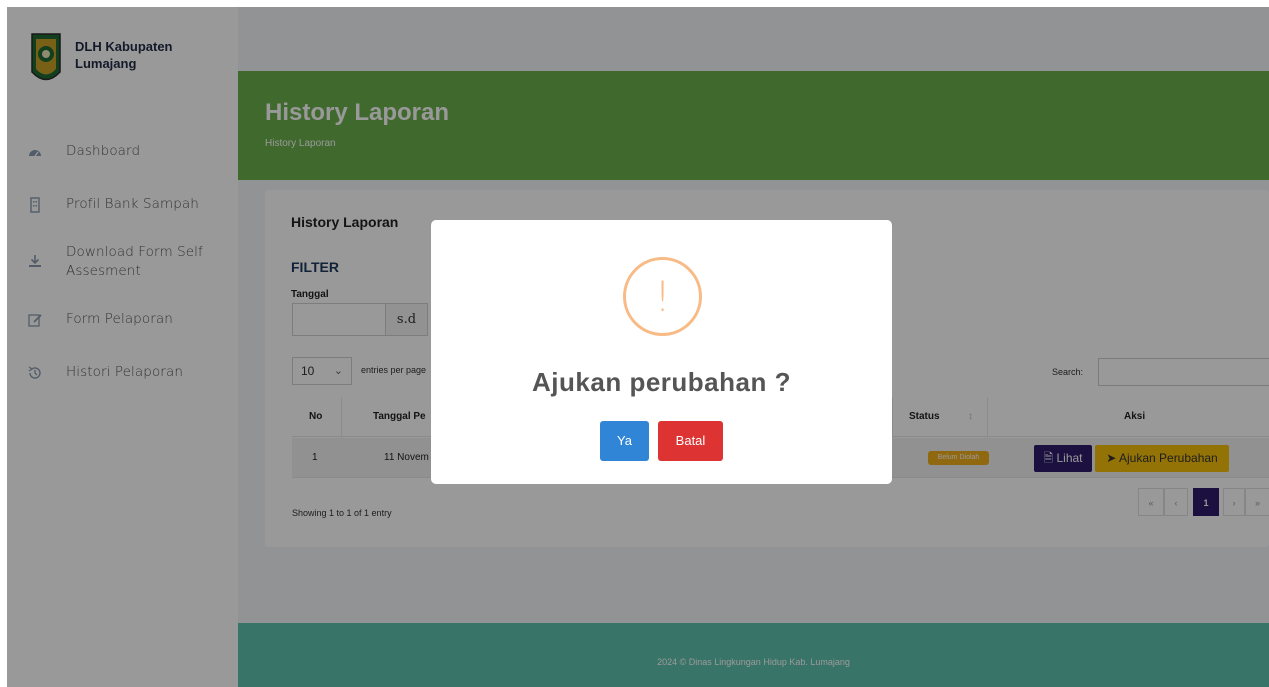  I want to click on warning-icon: !, so click(662, 296).